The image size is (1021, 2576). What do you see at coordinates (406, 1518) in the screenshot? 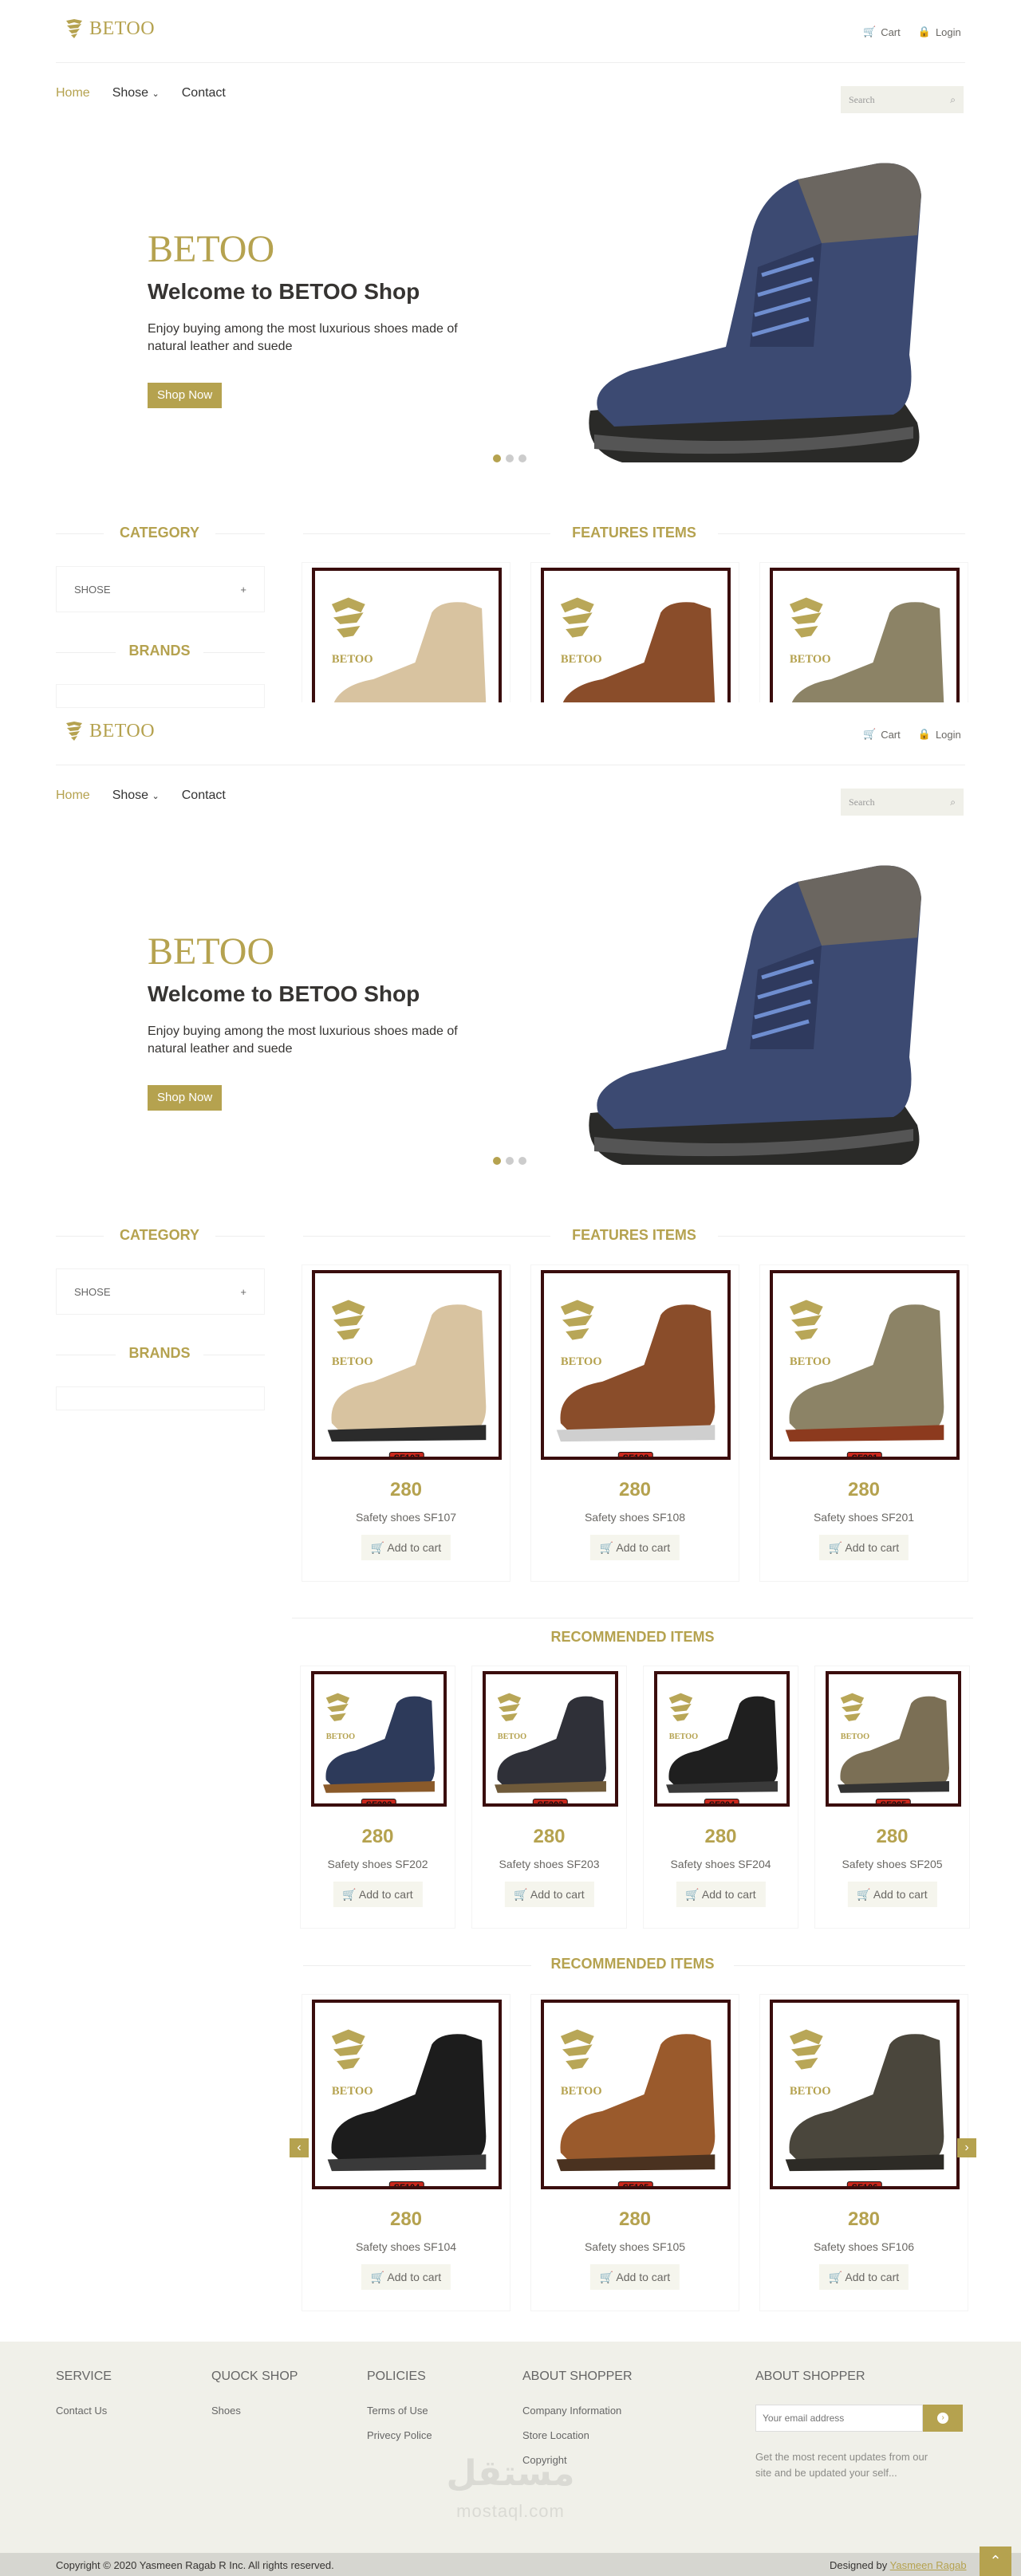
I see `product-name: Safety shoes SF107` at bounding box center [406, 1518].